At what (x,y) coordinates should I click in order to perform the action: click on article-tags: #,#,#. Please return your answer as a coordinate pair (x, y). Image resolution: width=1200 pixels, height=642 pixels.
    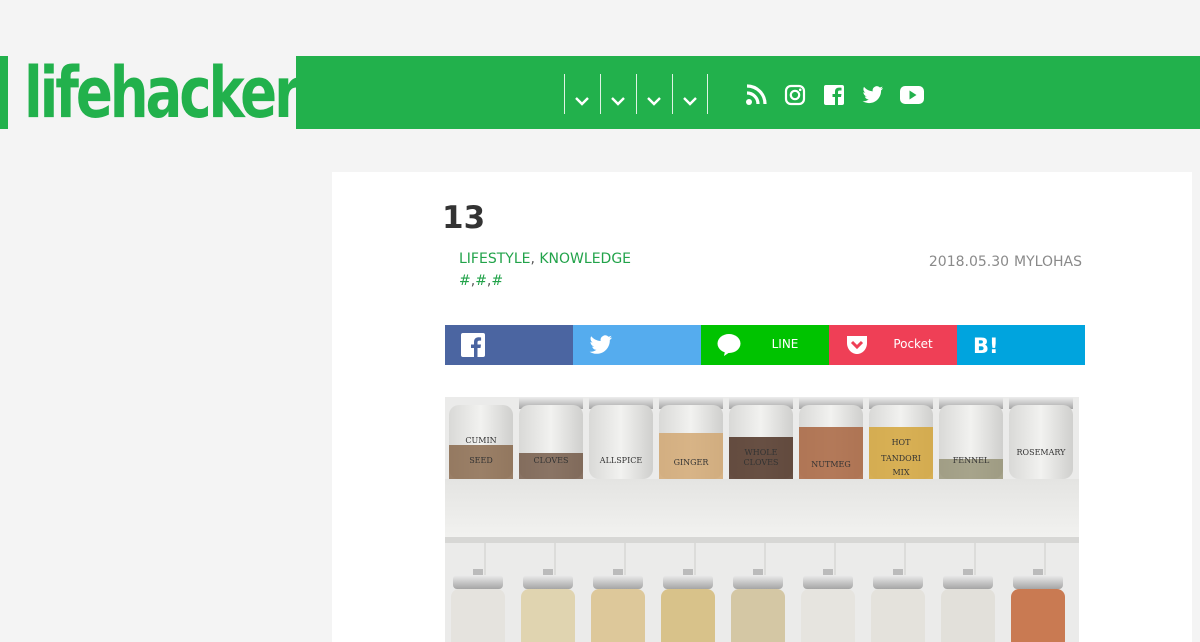
    Looking at the image, I should click on (481, 281).